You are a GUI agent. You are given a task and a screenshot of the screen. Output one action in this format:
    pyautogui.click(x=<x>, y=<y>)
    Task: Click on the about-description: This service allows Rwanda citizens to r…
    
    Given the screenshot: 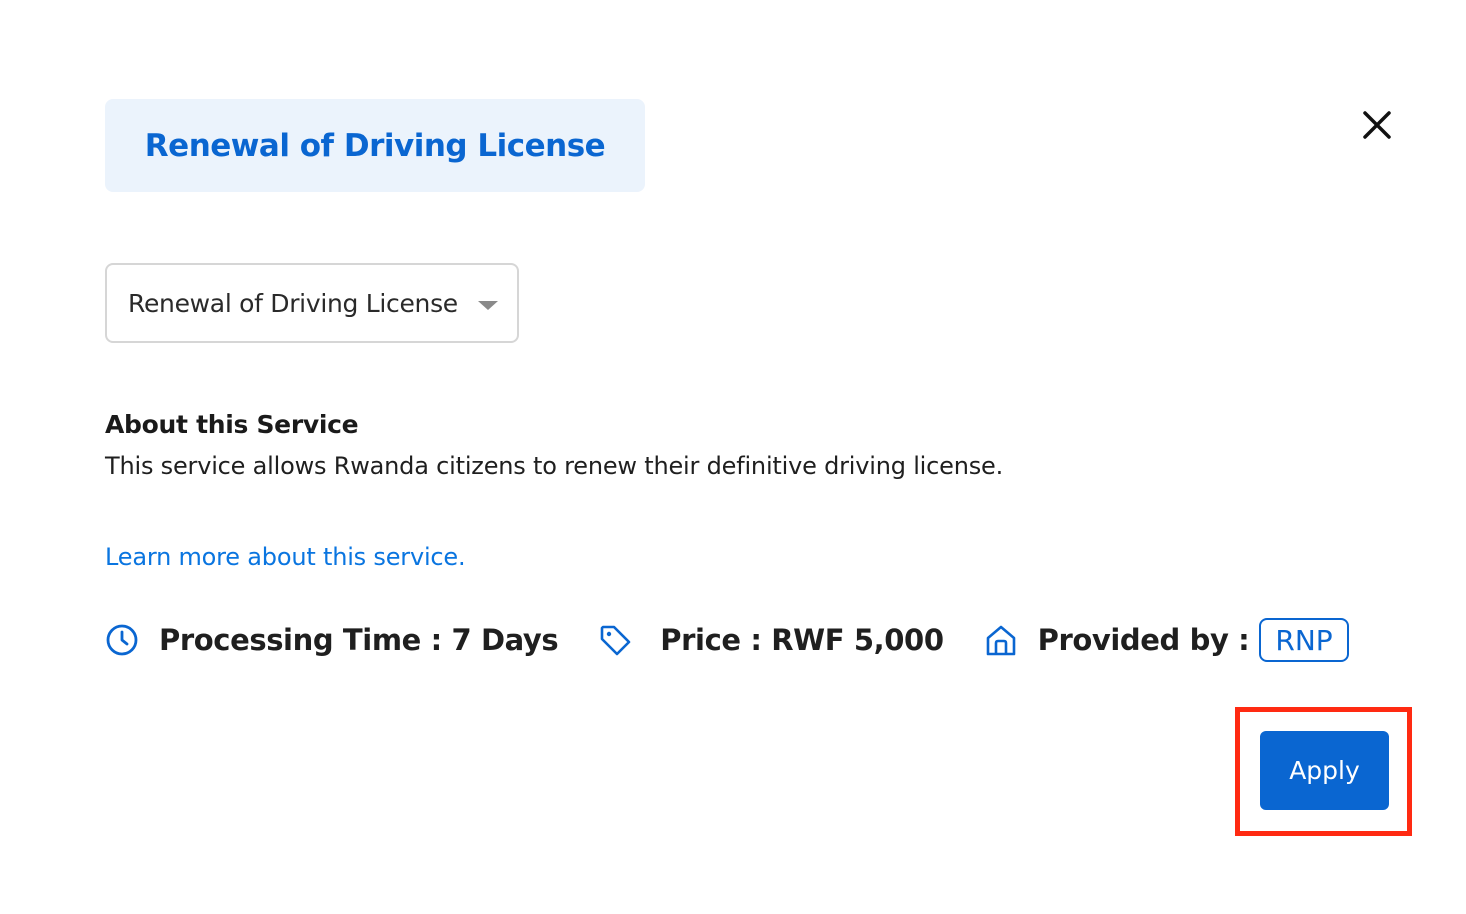 What is the action you would take?
    pyautogui.click(x=554, y=466)
    